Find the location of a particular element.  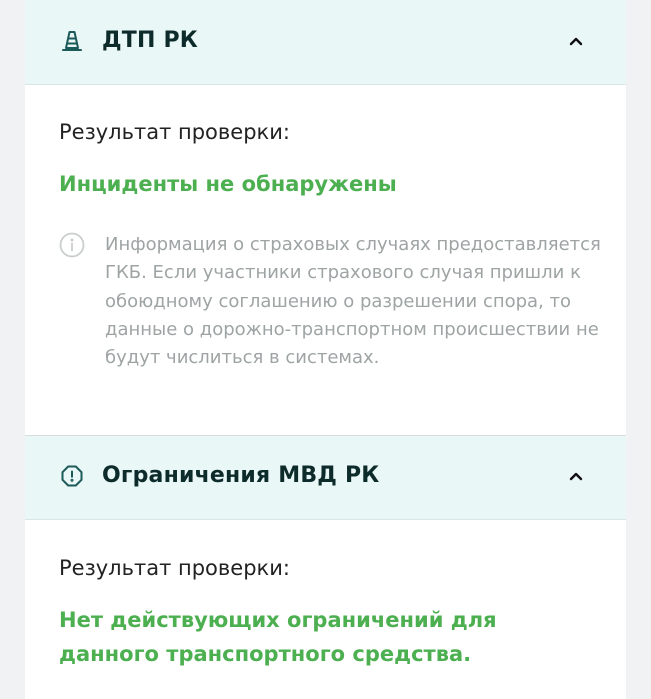

traffic-cone-icon is located at coordinates (72, 41).